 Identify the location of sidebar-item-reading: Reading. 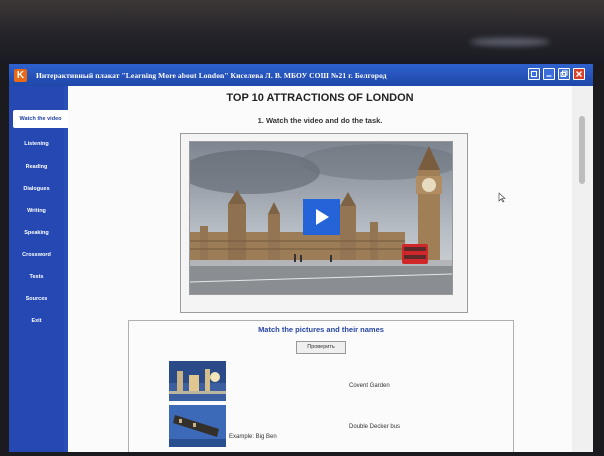
(36, 167).